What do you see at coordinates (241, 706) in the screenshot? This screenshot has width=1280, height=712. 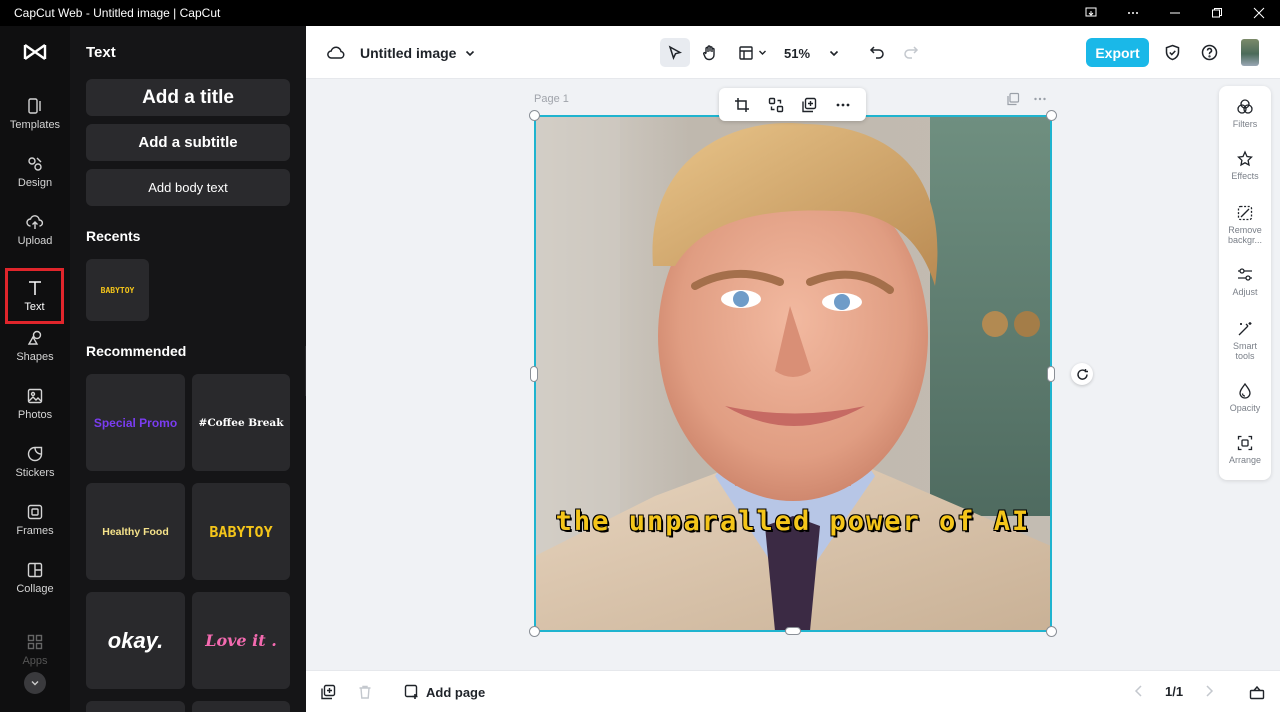 I see `template-partial-right` at bounding box center [241, 706].